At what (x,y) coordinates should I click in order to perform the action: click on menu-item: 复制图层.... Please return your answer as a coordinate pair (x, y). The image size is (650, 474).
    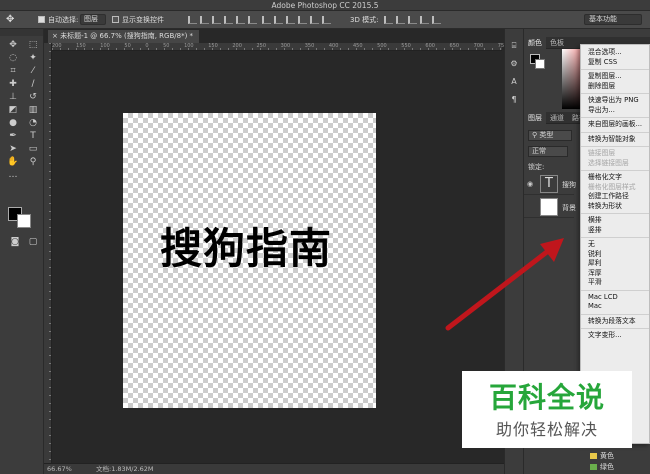
    Looking at the image, I should click on (615, 77).